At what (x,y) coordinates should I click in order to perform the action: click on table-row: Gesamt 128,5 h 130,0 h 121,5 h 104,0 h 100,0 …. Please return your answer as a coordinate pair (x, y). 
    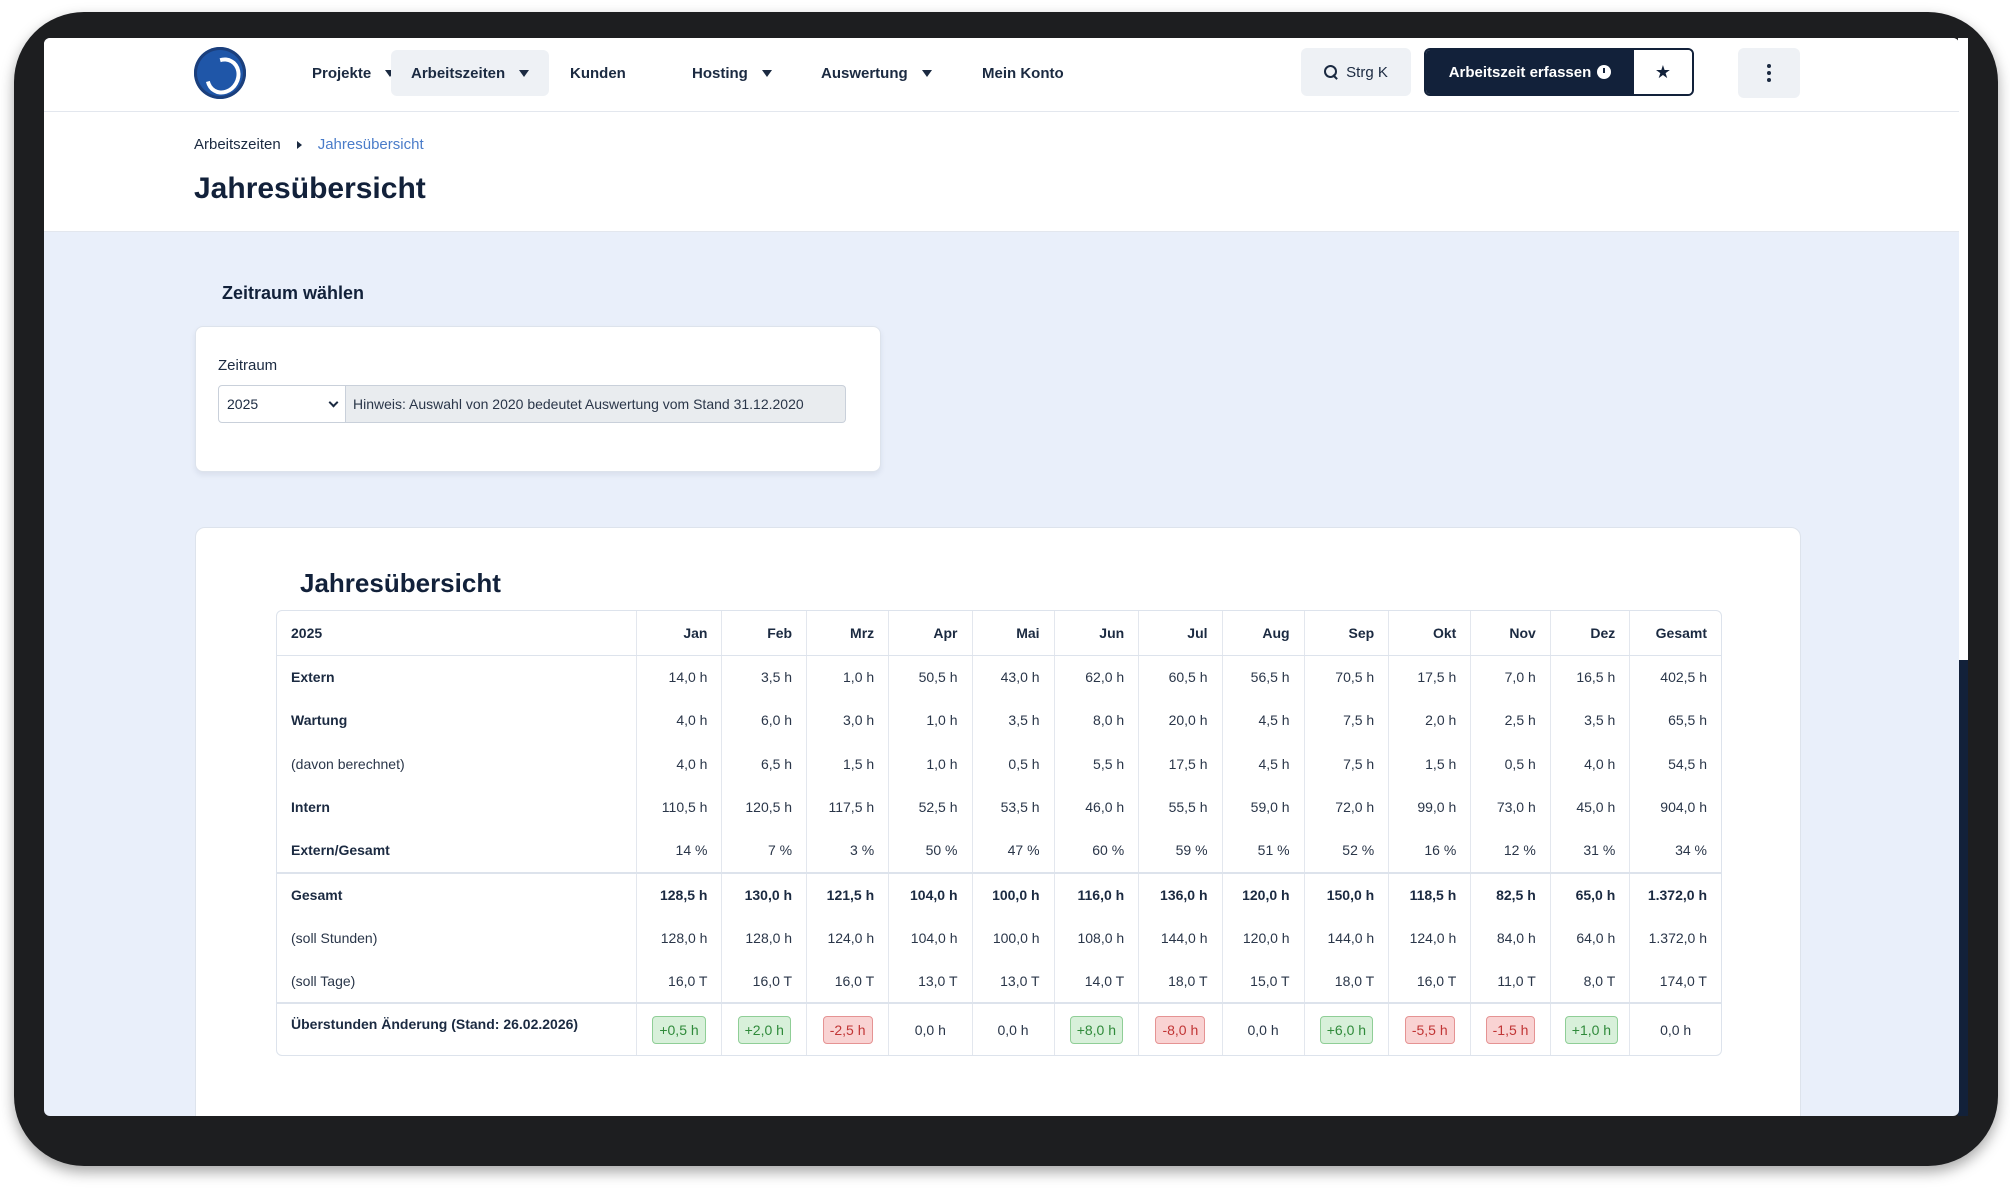
    Looking at the image, I should click on (999, 893).